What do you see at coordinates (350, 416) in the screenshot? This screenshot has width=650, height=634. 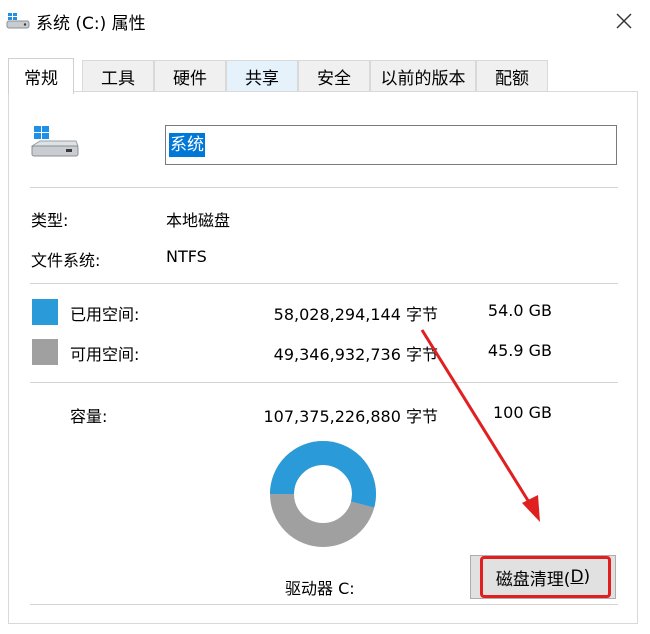 I see `capacity-bytes: 107,375,226,880 字节` at bounding box center [350, 416].